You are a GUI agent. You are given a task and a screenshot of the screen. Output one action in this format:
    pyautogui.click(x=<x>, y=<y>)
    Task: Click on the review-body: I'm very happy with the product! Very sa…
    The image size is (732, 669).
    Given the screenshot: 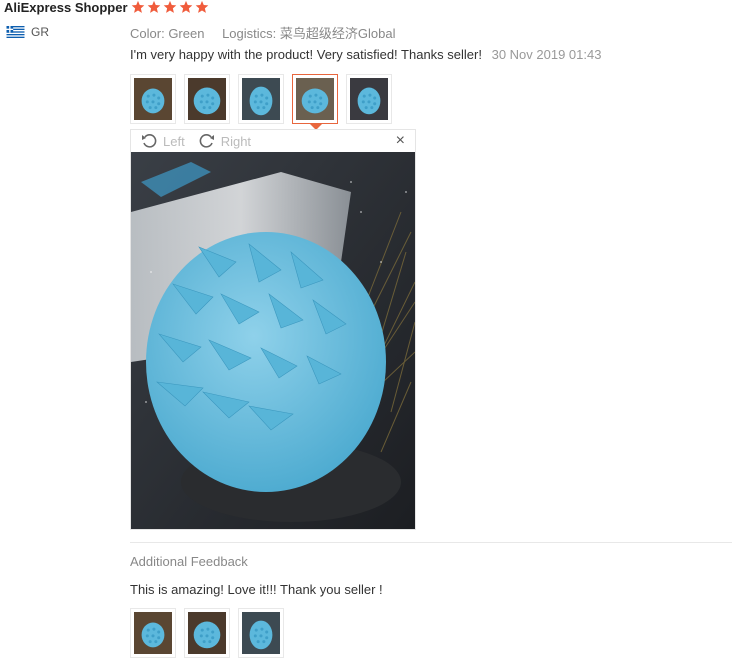 What is the action you would take?
    pyautogui.click(x=306, y=54)
    